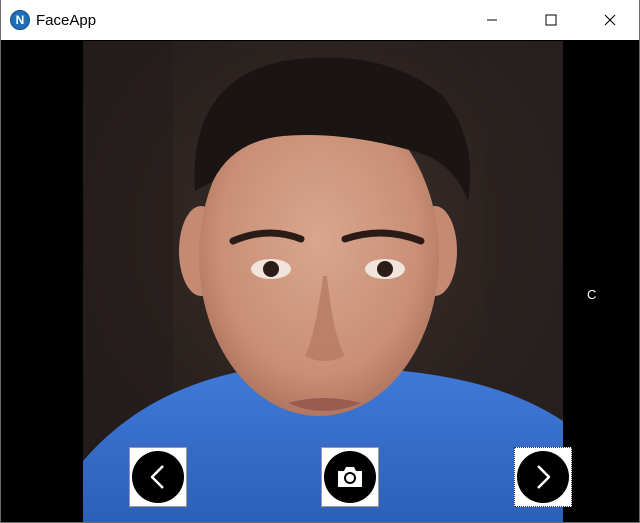 The width and height of the screenshot is (640, 523). I want to click on previous-button, so click(158, 477).